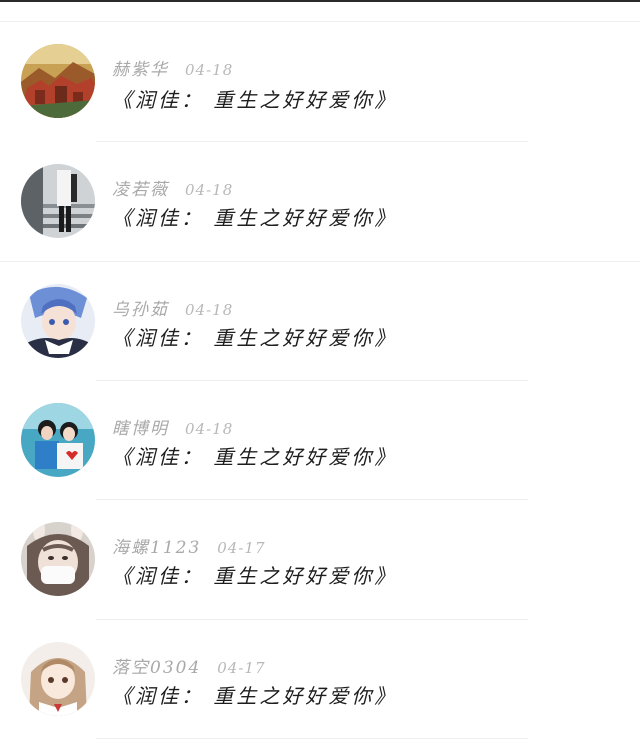  I want to click on masked-girl-avatar-icon, so click(58, 559).